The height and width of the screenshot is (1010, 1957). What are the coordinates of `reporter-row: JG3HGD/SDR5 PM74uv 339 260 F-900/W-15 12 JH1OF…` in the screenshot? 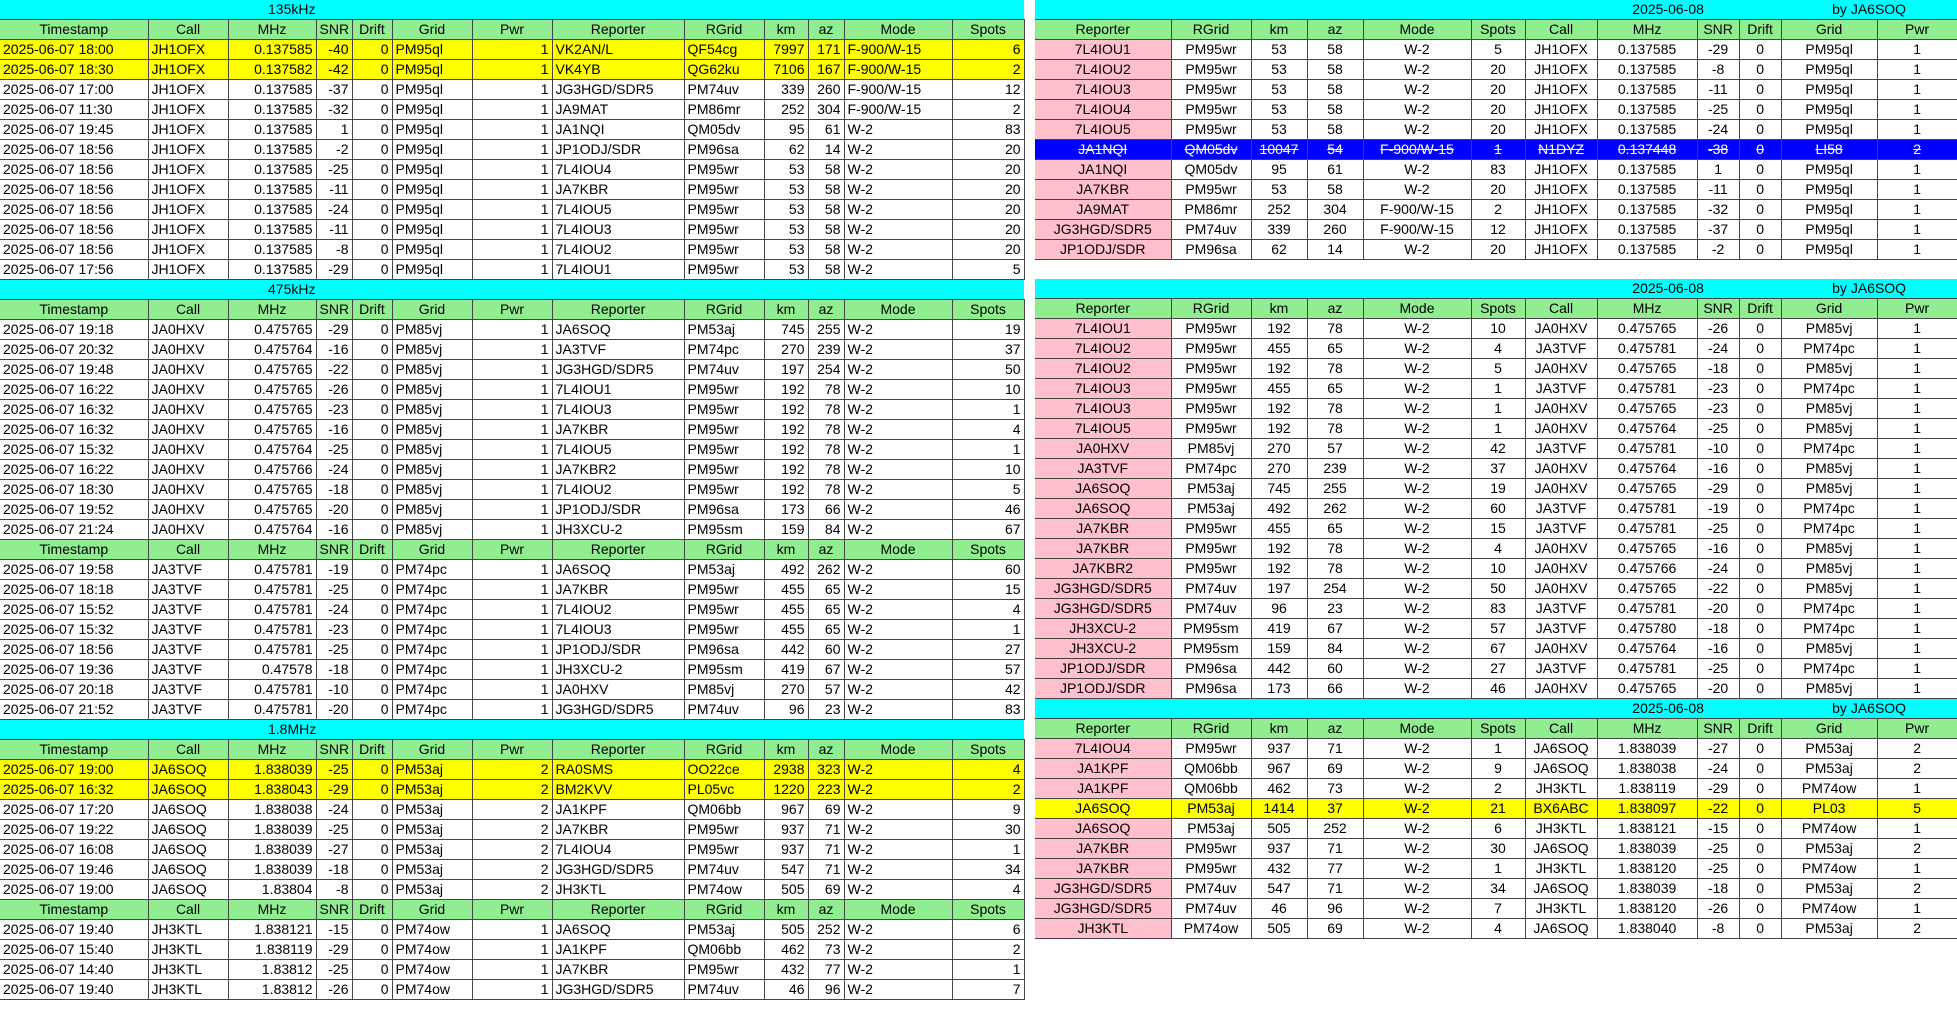 It's located at (1496, 229).